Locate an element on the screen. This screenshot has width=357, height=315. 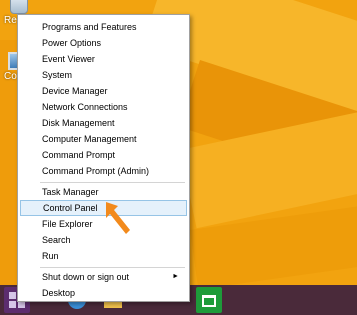
menu-item-run: Run is located at coordinates (103, 256).